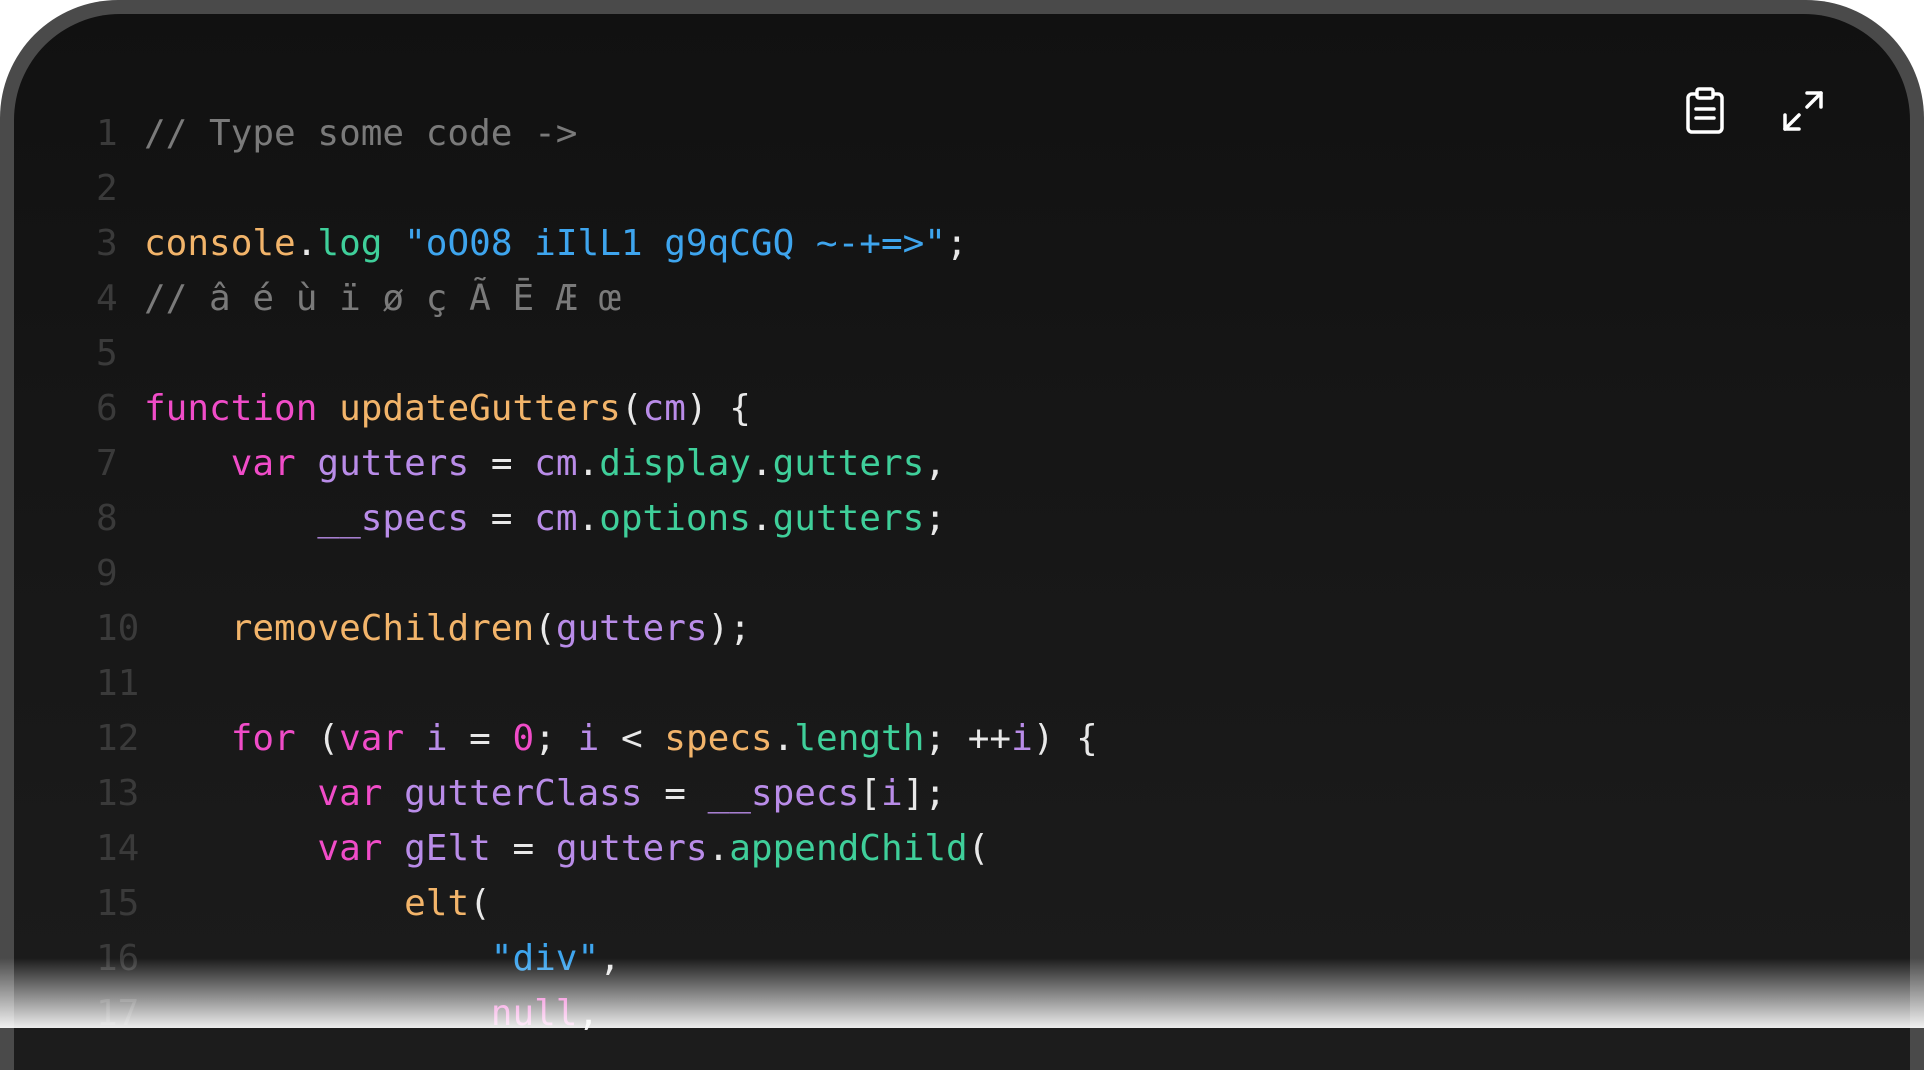 The image size is (1924, 1070). I want to click on code-token-plain: ; ++, so click(967, 738).